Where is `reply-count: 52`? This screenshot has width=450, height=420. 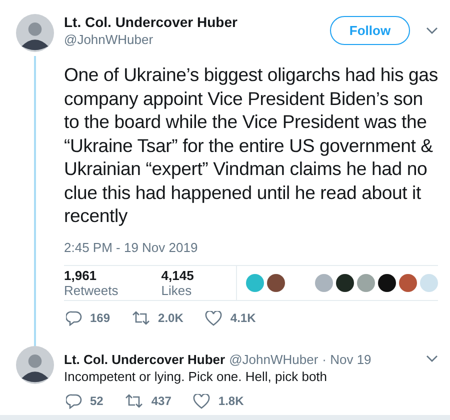 reply-count: 52 is located at coordinates (97, 401).